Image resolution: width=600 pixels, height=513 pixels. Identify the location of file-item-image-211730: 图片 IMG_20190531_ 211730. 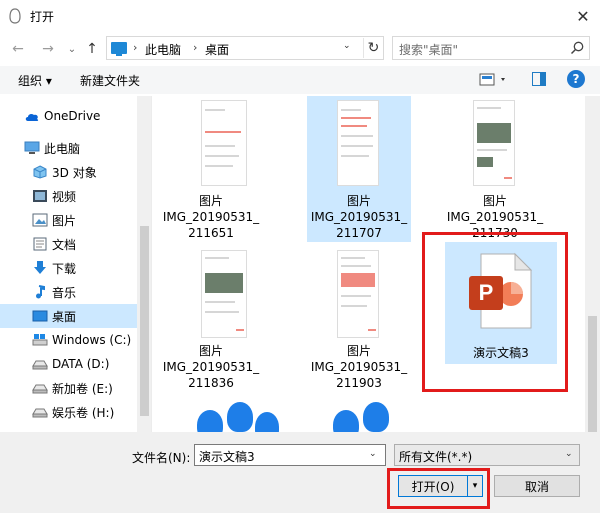
(495, 169).